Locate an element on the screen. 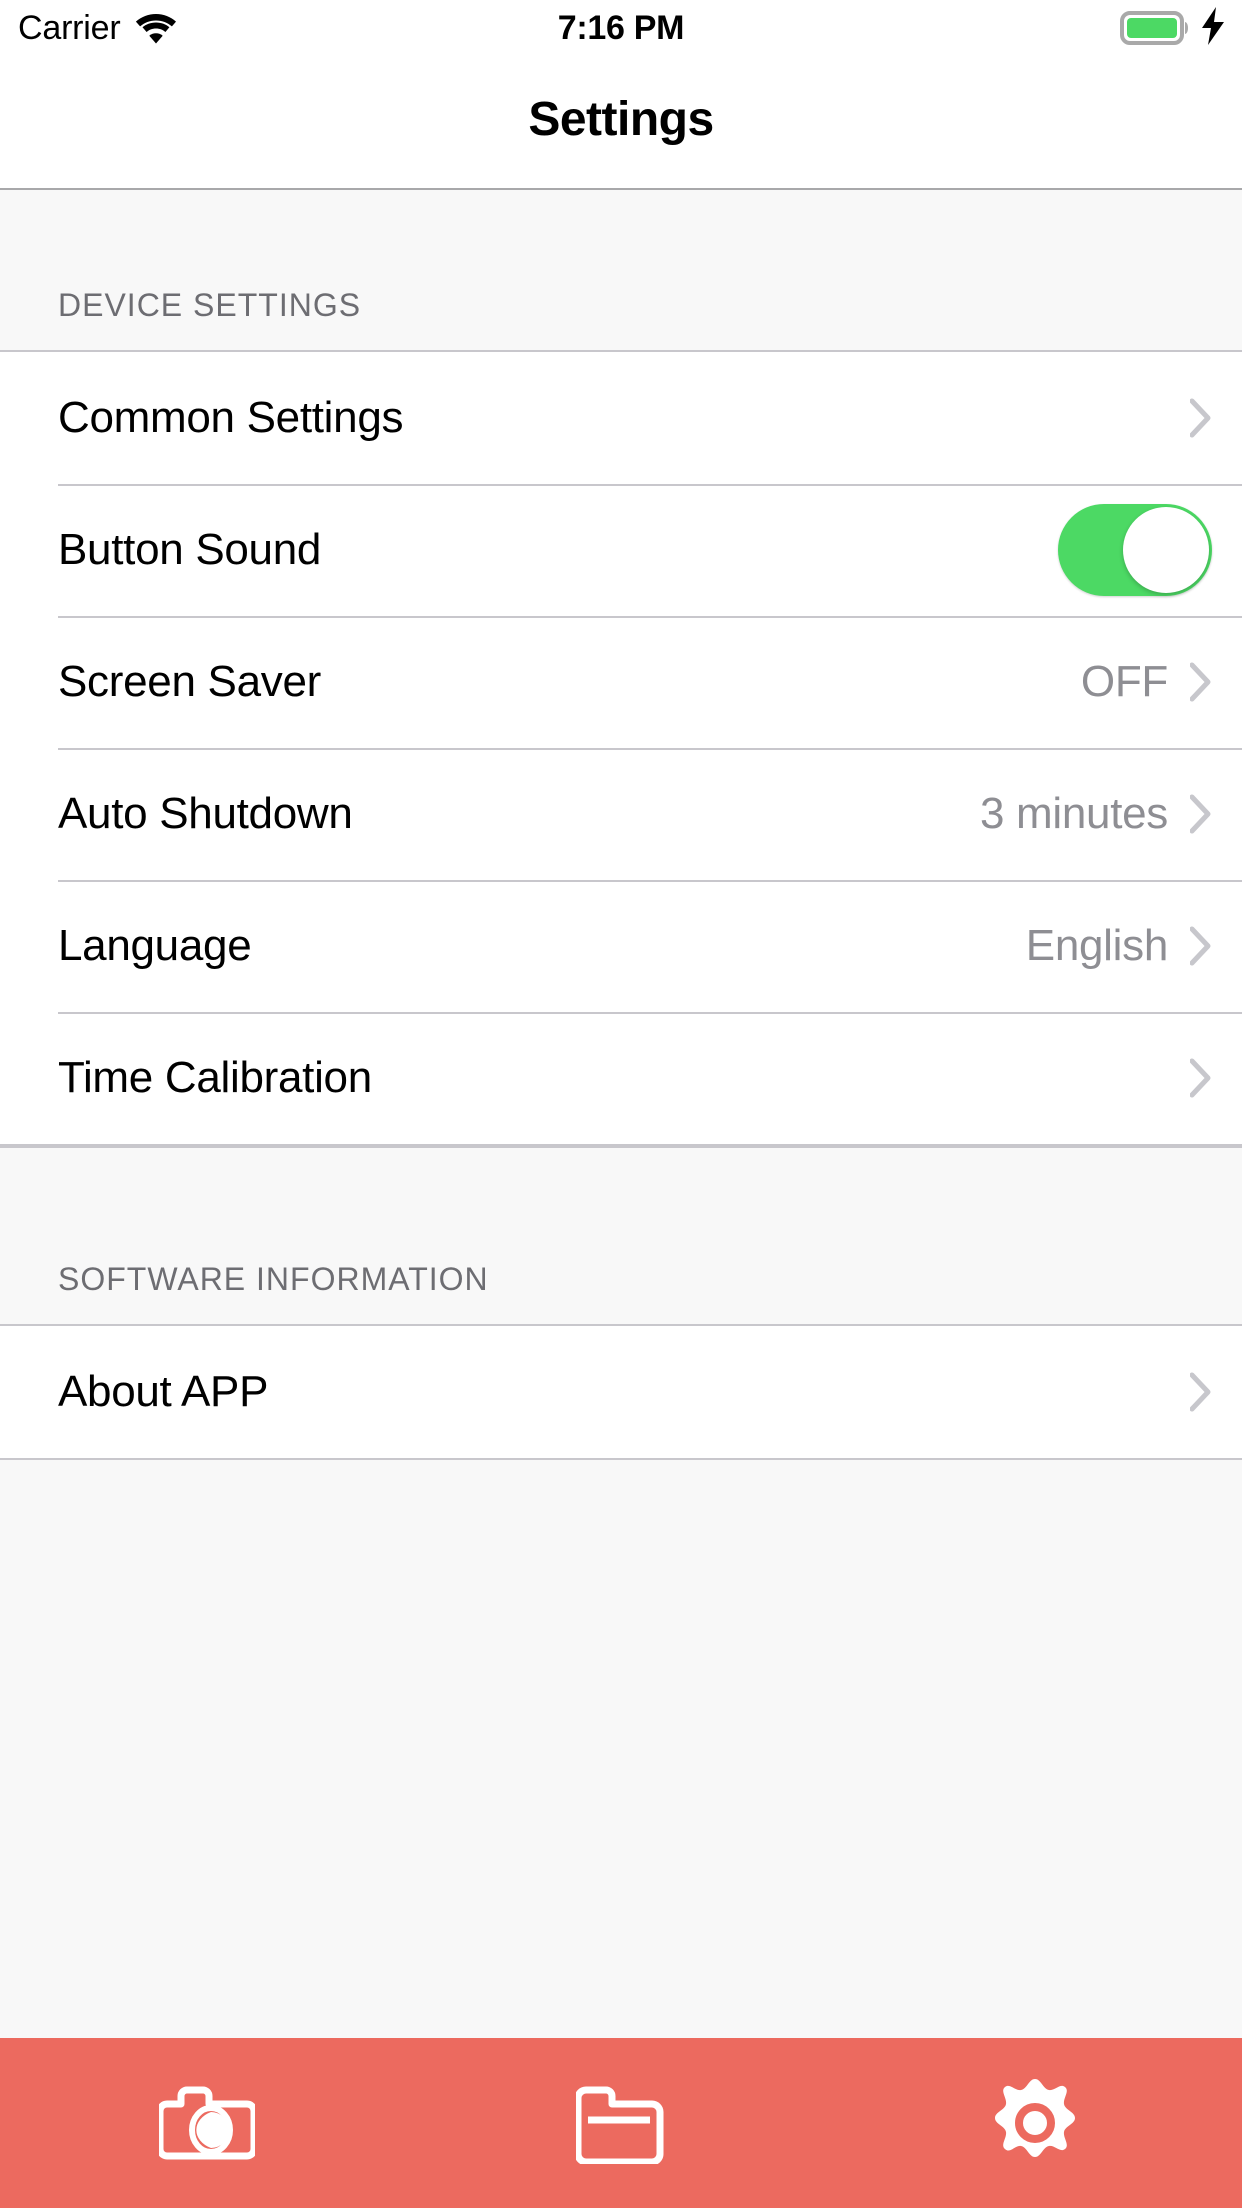 This screenshot has height=2208, width=1242. row-language: Language English is located at coordinates (621, 946).